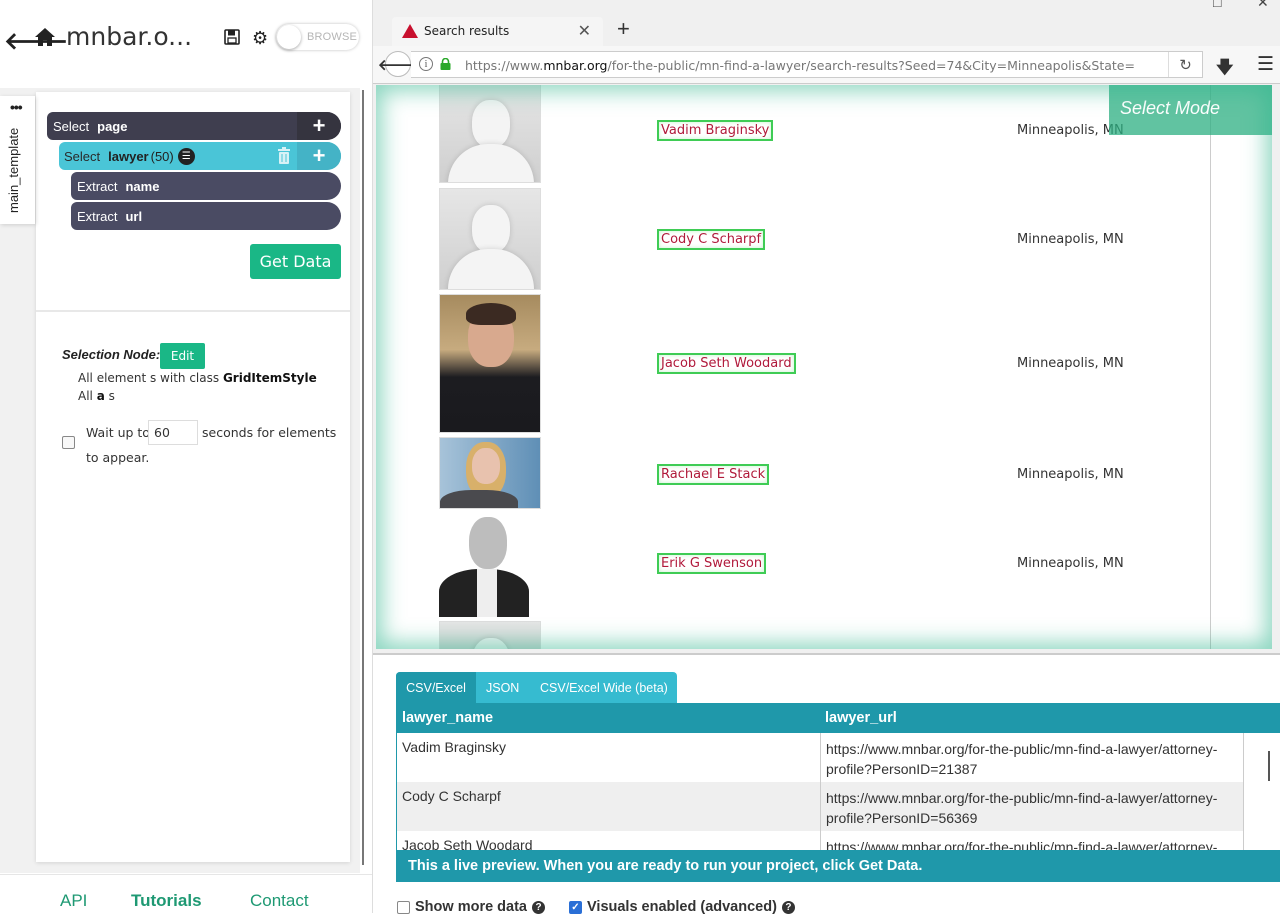 The image size is (1280, 915). Describe the element at coordinates (445, 64) in the screenshot. I see `lock-icon` at that location.